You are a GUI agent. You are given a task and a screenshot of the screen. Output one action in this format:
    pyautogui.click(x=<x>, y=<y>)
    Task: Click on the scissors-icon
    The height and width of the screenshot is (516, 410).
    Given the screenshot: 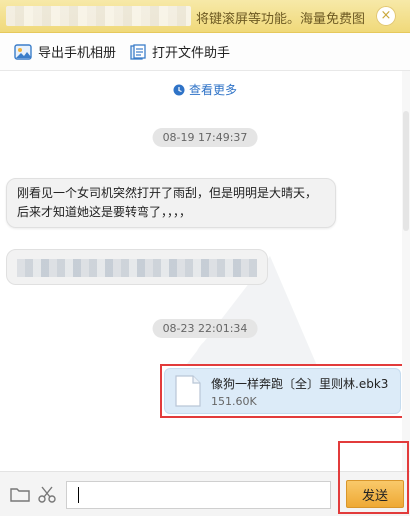 What is the action you would take?
    pyautogui.click(x=47, y=495)
    